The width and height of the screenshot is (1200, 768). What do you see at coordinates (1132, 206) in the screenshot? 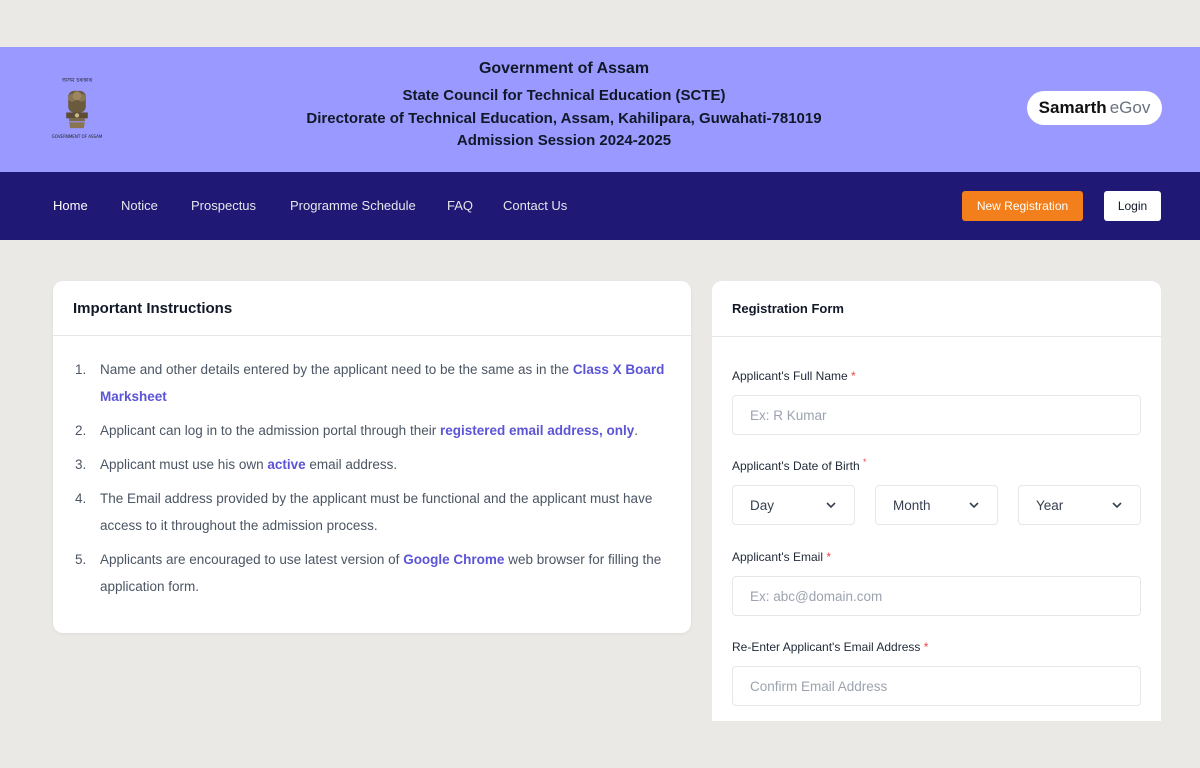
I see `login-button: Login` at bounding box center [1132, 206].